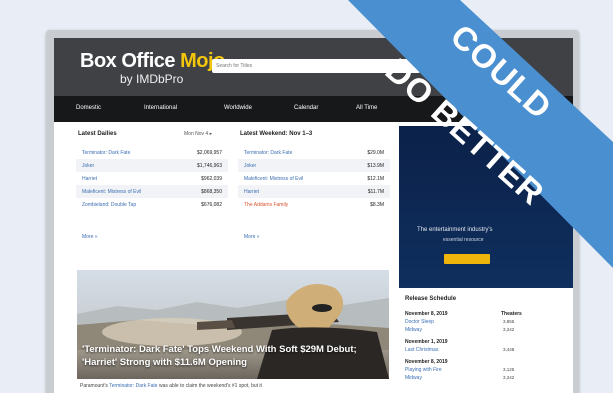 This screenshot has width=613, height=393. Describe the element at coordinates (419, 322) in the screenshot. I see `release-movie-link: Doctor Sleep` at that location.